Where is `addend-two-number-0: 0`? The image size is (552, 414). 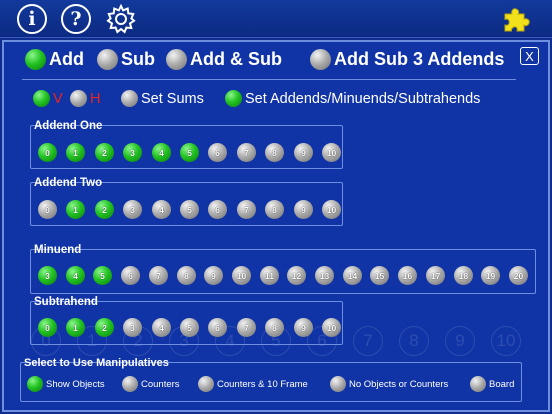
addend-two-number-0: 0 is located at coordinates (47, 209).